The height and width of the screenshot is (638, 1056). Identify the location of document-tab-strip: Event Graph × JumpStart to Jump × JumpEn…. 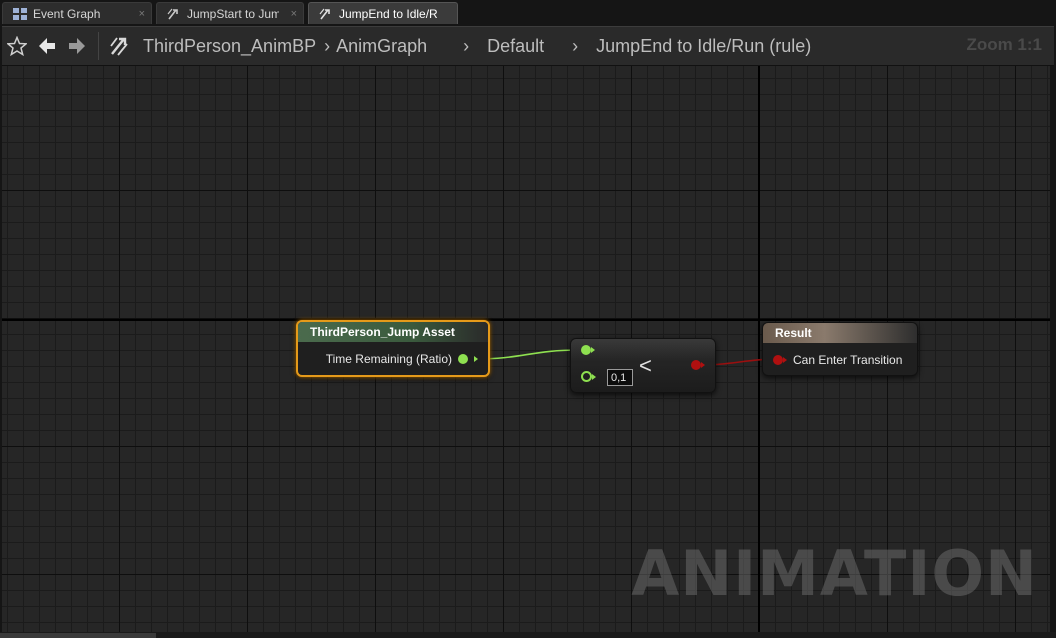
(528, 13).